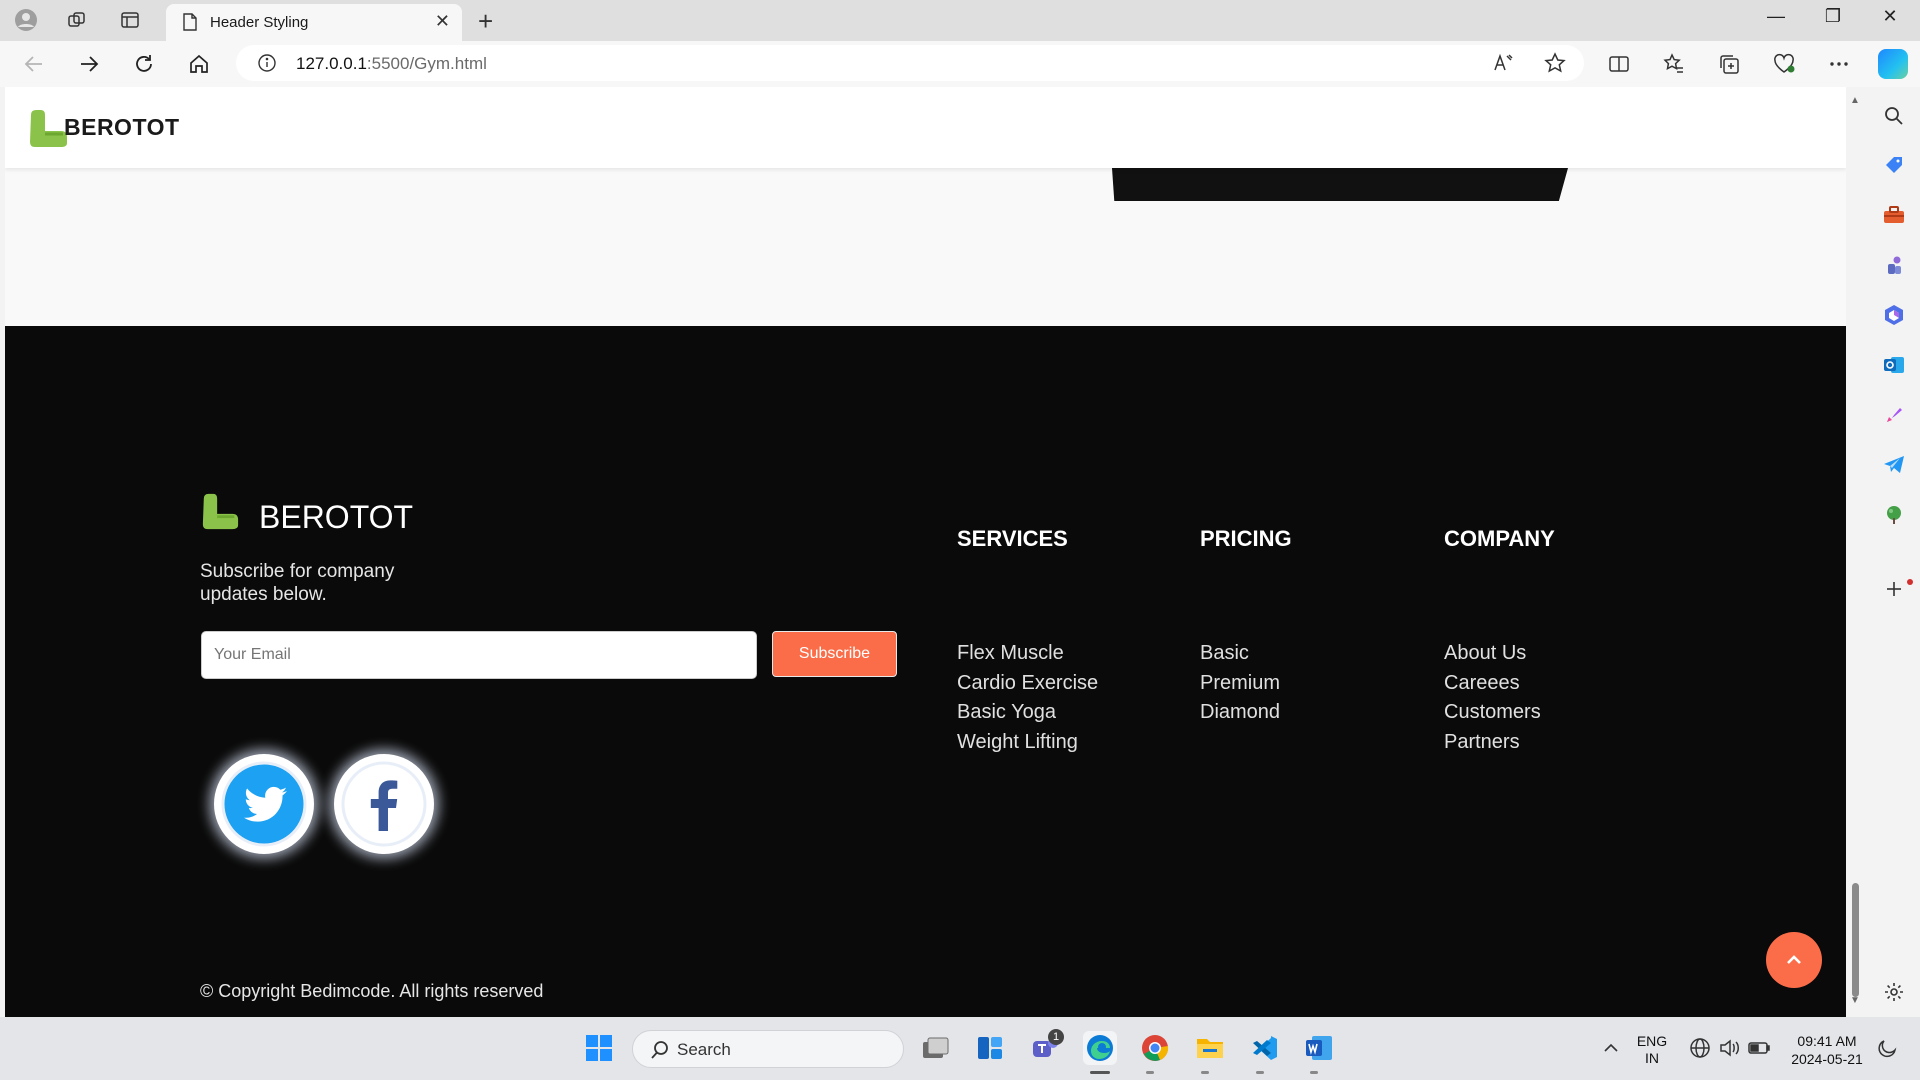  I want to click on pricing-heading: PRICING, so click(1246, 538).